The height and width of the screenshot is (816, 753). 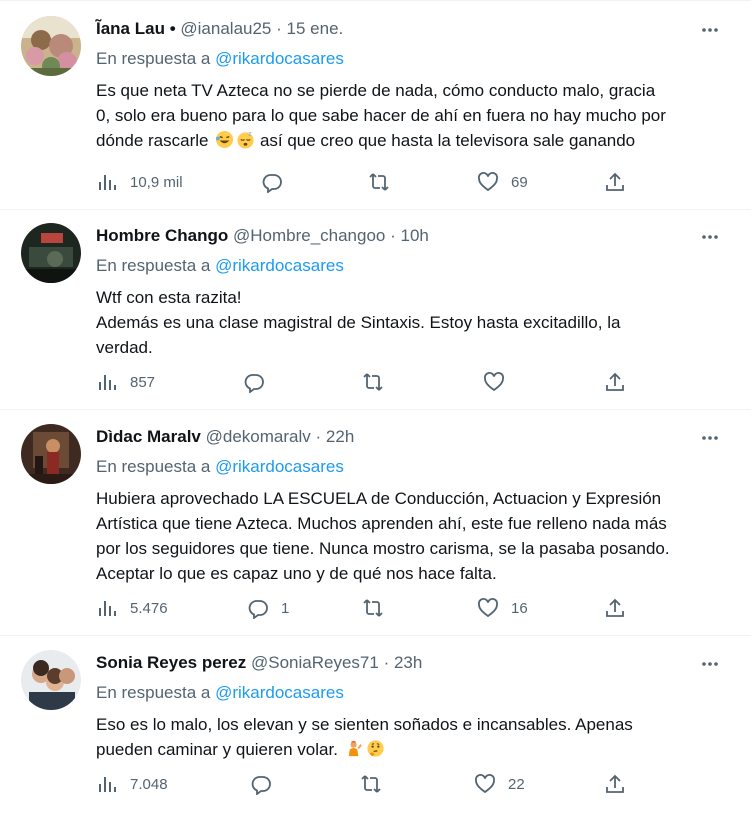 What do you see at coordinates (143, 382) in the screenshot?
I see `views-count: 857` at bounding box center [143, 382].